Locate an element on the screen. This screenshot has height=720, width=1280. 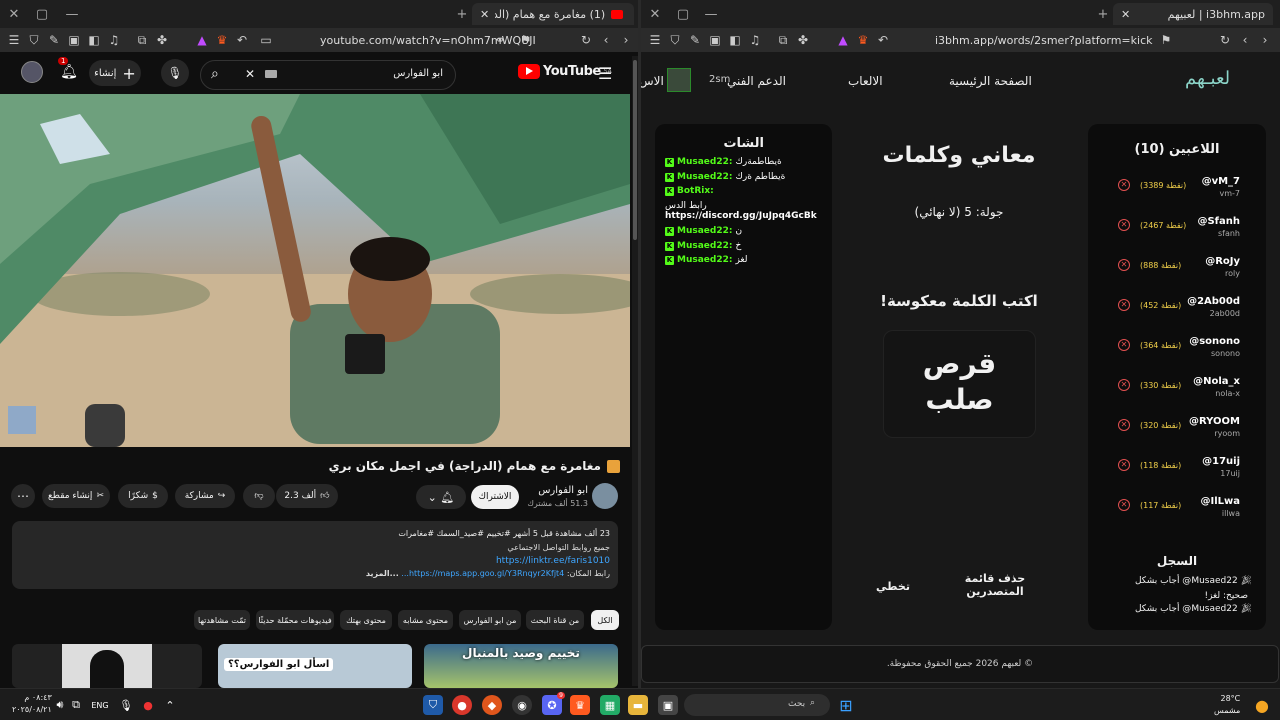
guide-menu-icon: ☰ is located at coordinates (605, 73).